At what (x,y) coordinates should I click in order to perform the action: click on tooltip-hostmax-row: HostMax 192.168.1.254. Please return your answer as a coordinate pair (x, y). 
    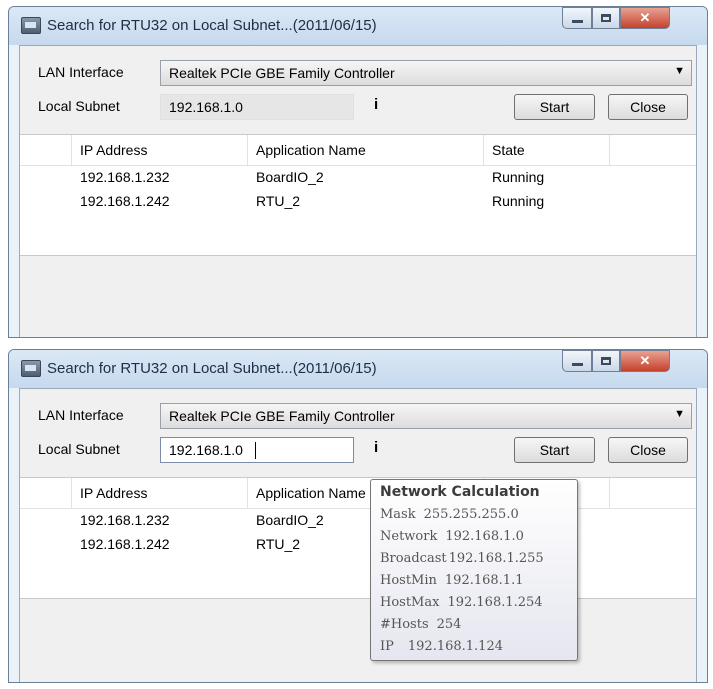
    Looking at the image, I should click on (461, 606).